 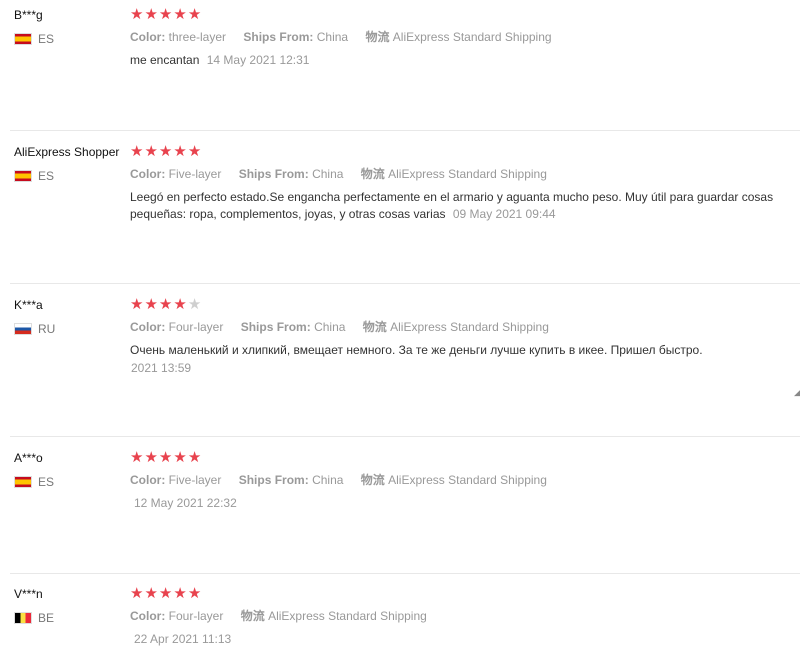 What do you see at coordinates (67, 152) in the screenshot?
I see `reviewer-name: AliExpress Shopper` at bounding box center [67, 152].